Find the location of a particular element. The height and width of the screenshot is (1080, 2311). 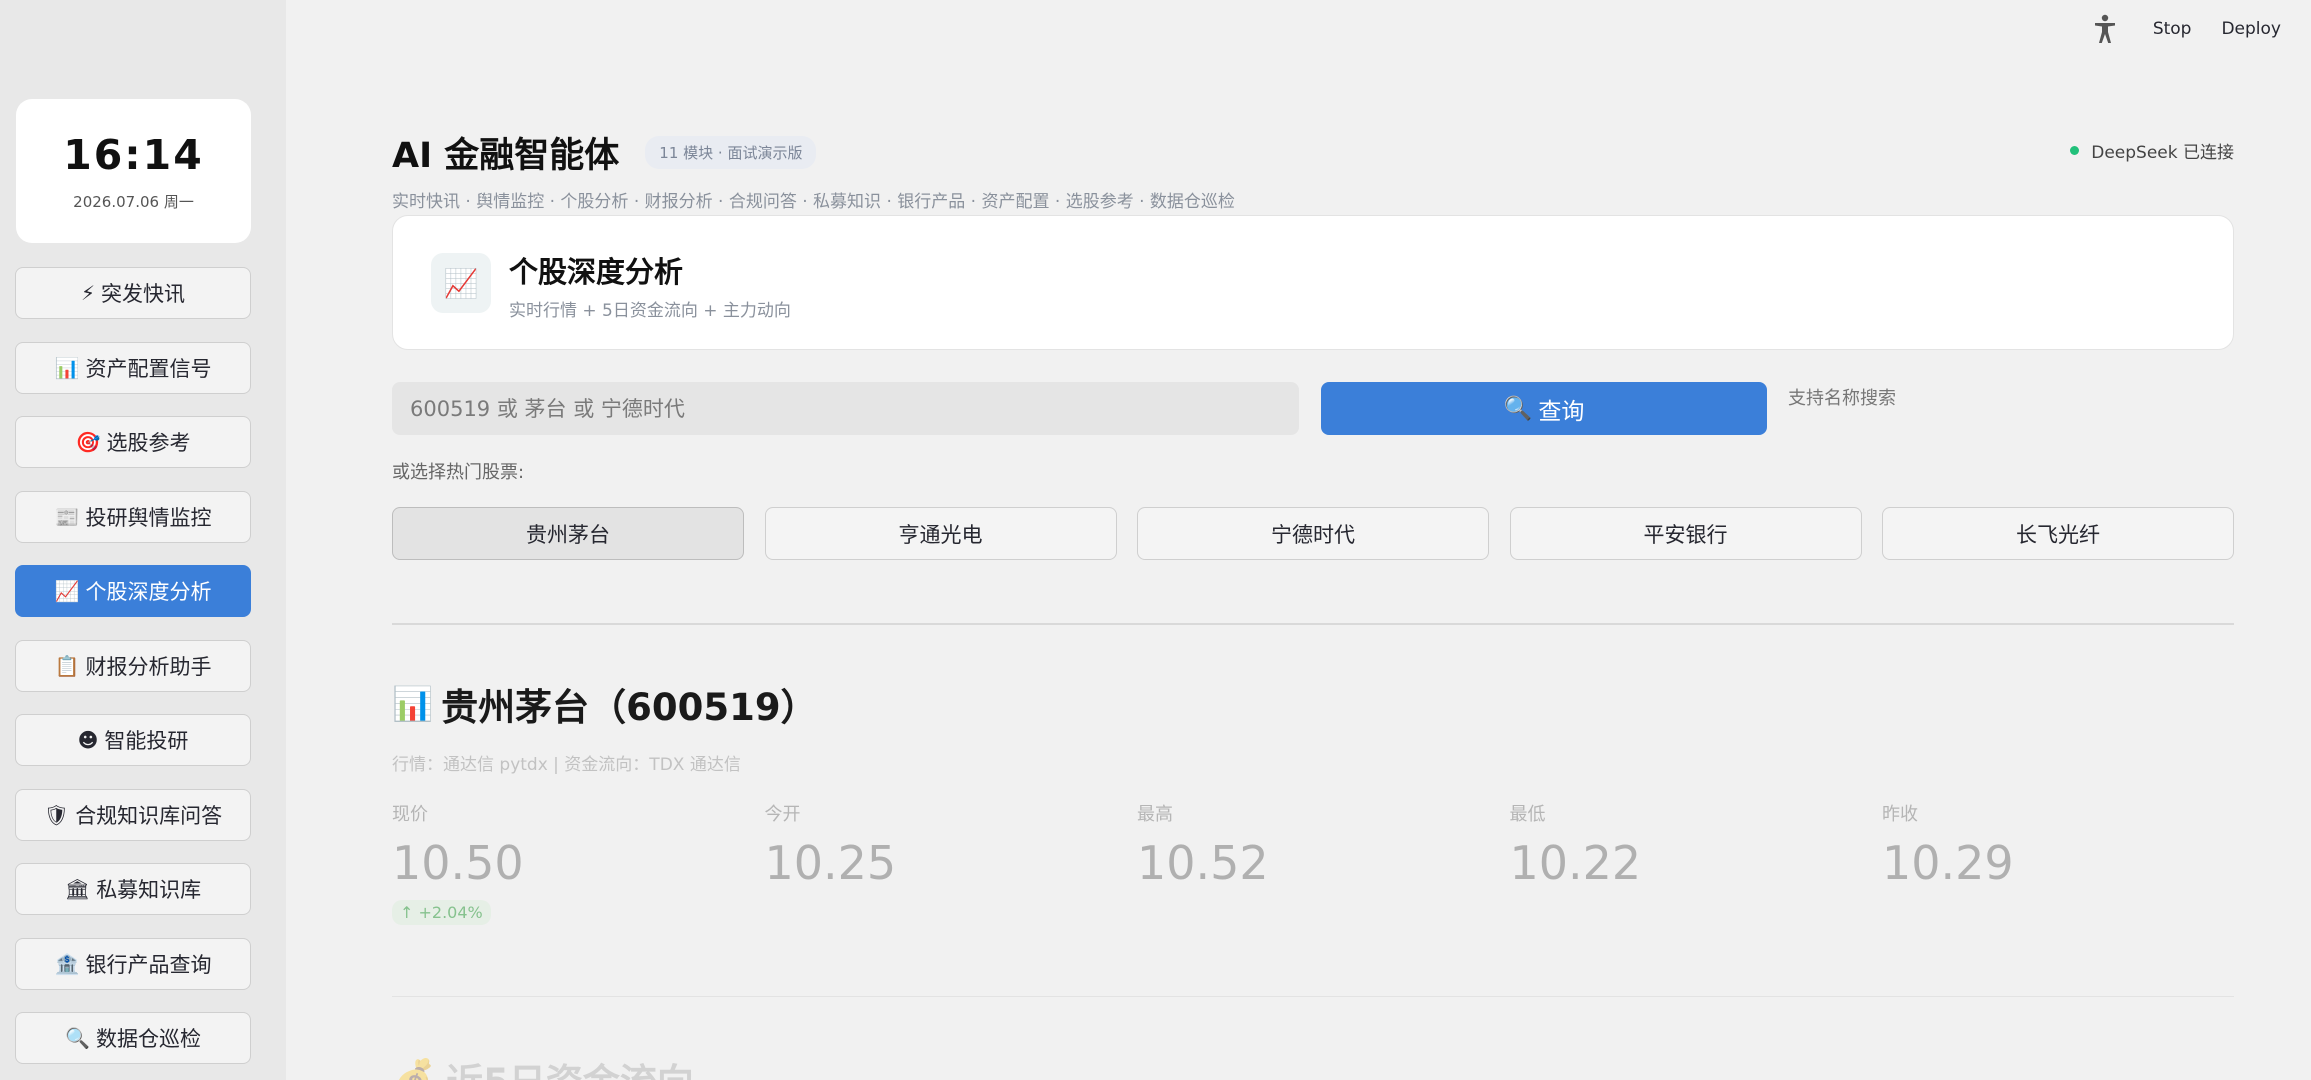

money-bag-icon: 💰 is located at coordinates (415, 1068).